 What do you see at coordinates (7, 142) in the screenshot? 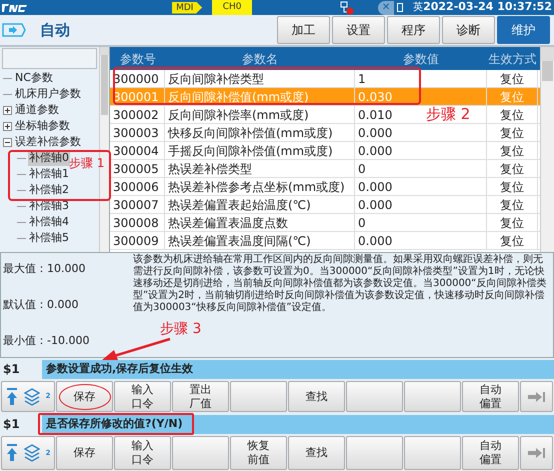
I see `collapse-icon` at bounding box center [7, 142].